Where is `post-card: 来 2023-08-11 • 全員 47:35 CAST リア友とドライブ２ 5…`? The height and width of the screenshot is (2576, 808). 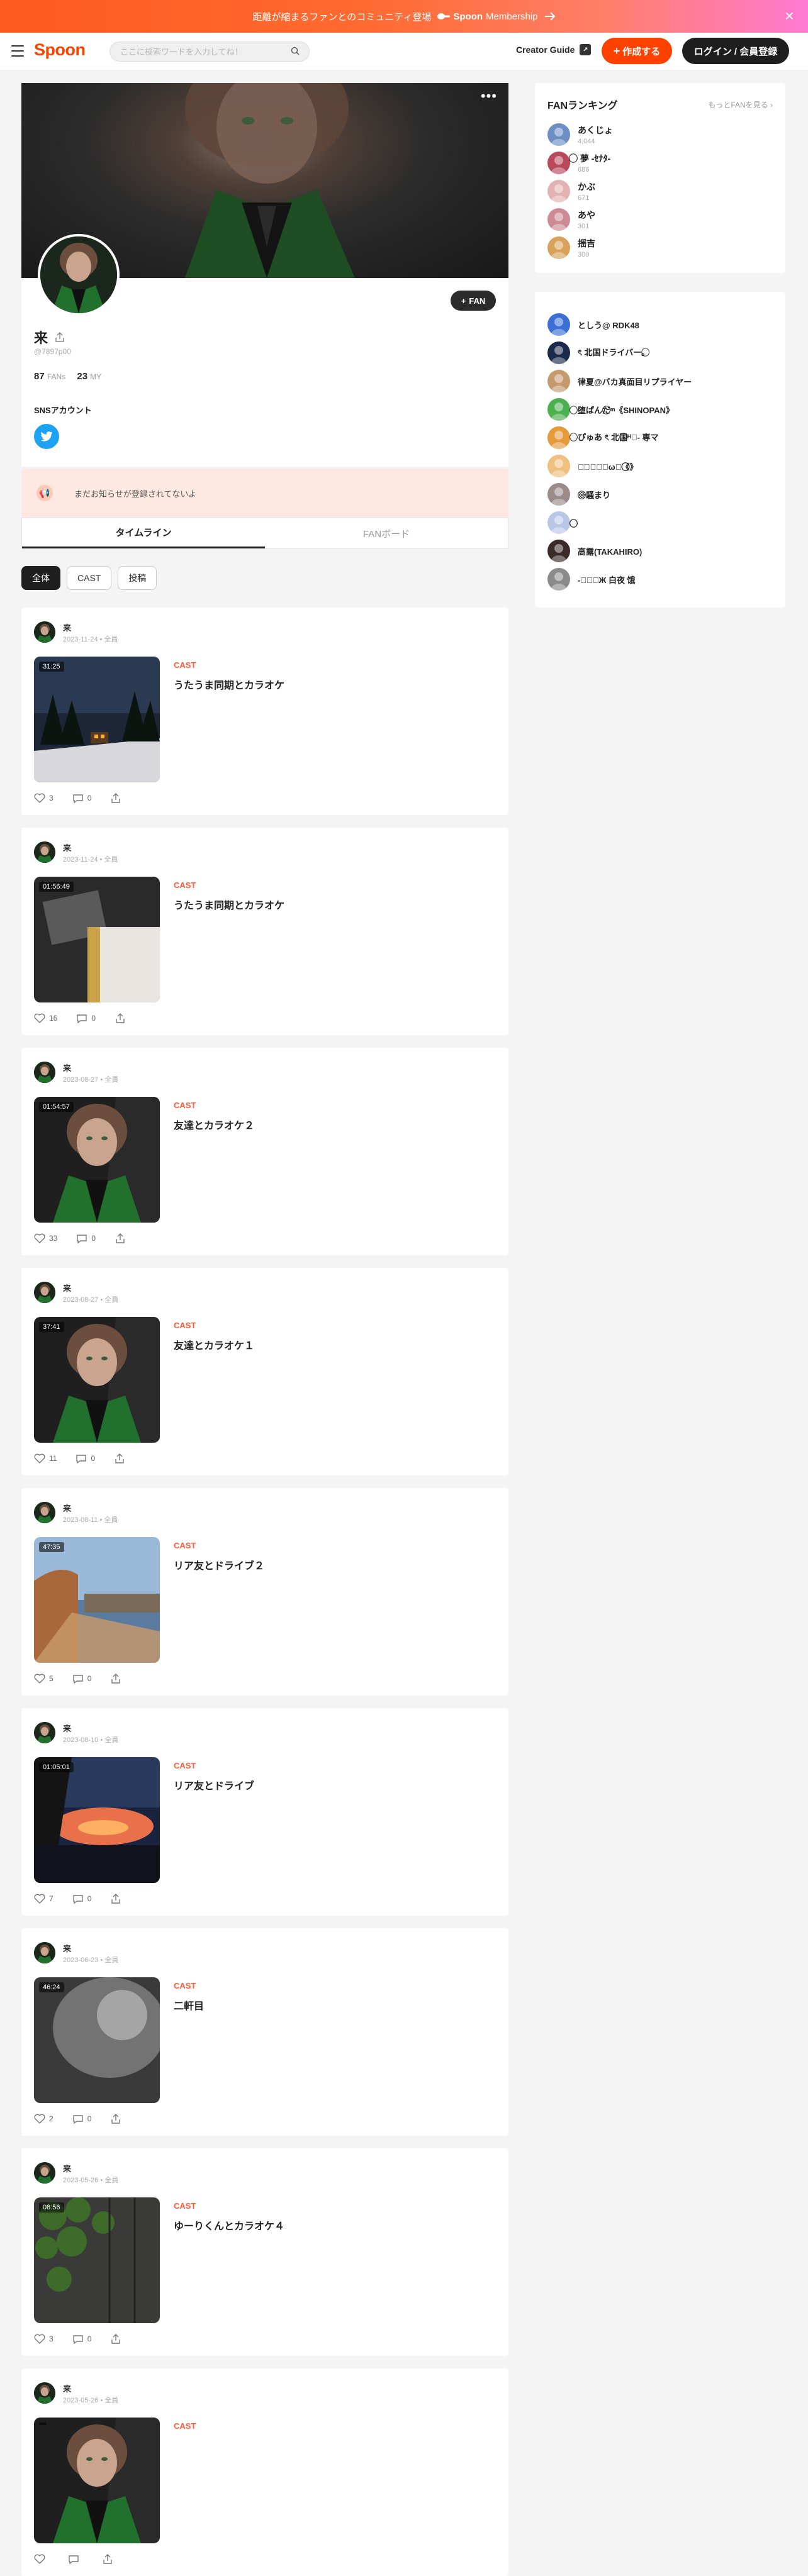
post-card: 来 2023-08-11 • 全員 47:35 CAST リア友とドライブ２ 5… is located at coordinates (264, 1592).